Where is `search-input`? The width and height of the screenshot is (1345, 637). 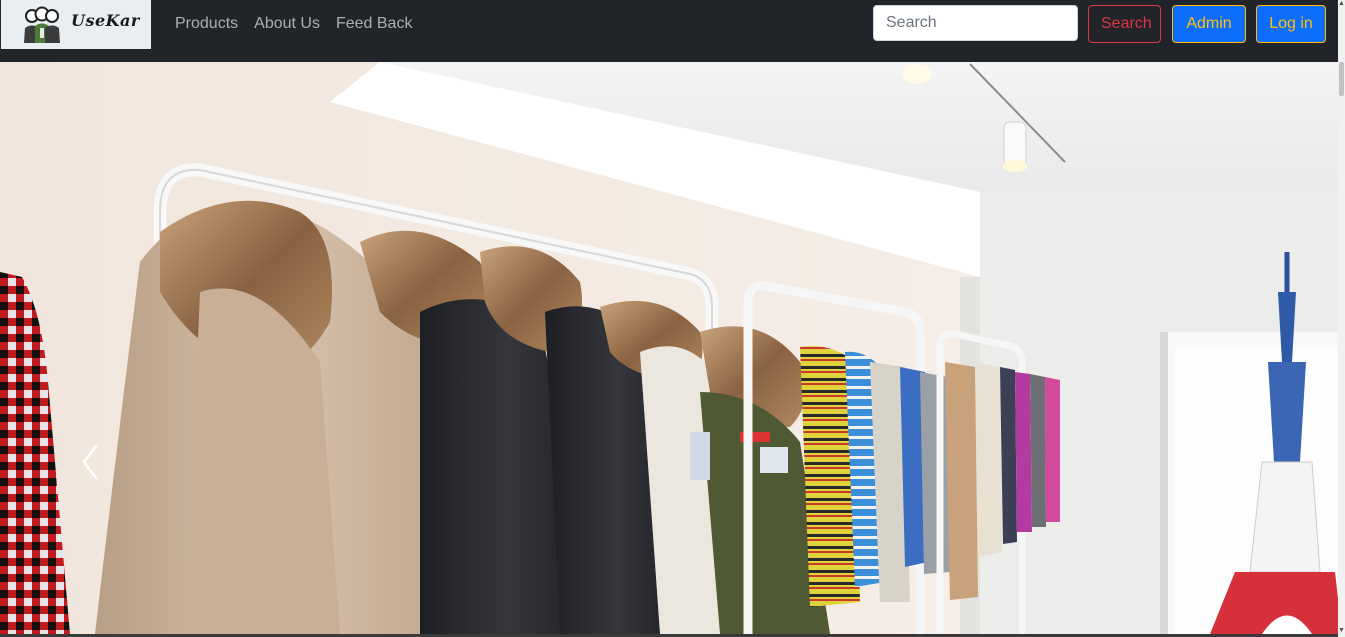 search-input is located at coordinates (975, 23).